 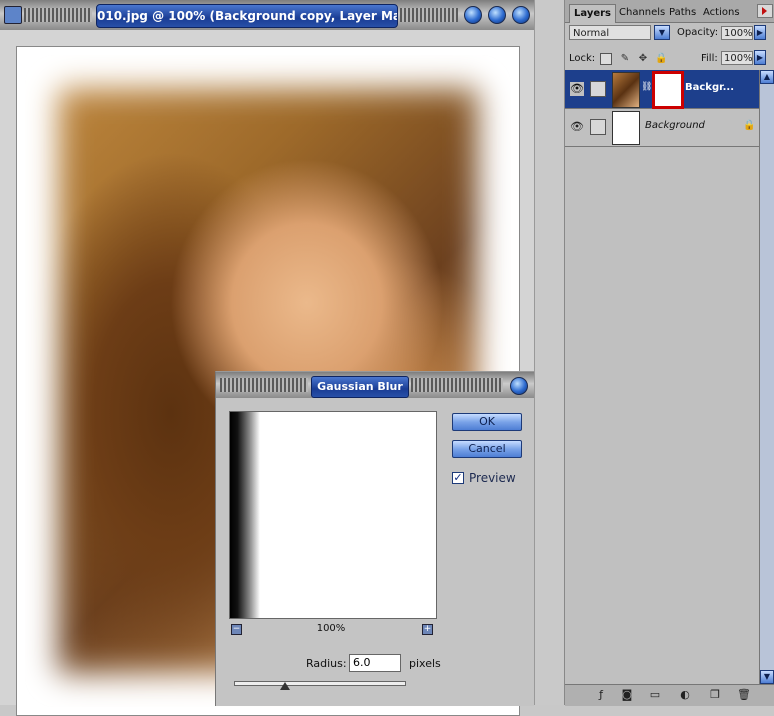 What do you see at coordinates (592, 13) in the screenshot?
I see `tab-layers: Layers` at bounding box center [592, 13].